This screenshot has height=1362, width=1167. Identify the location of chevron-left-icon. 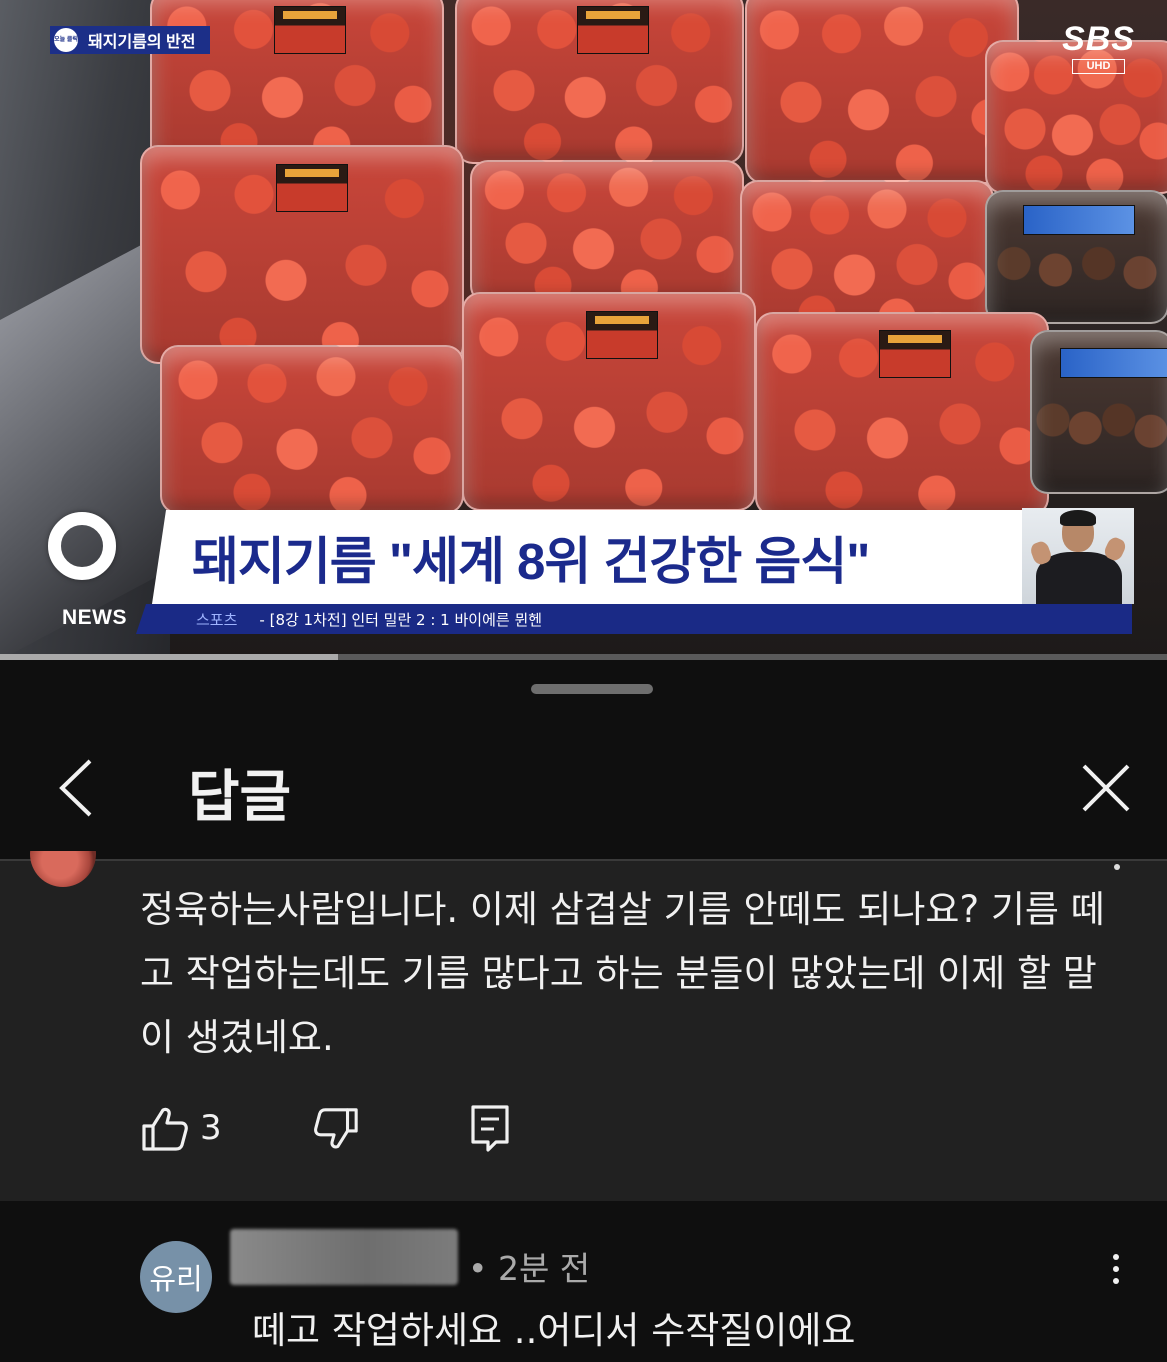
(75, 788).